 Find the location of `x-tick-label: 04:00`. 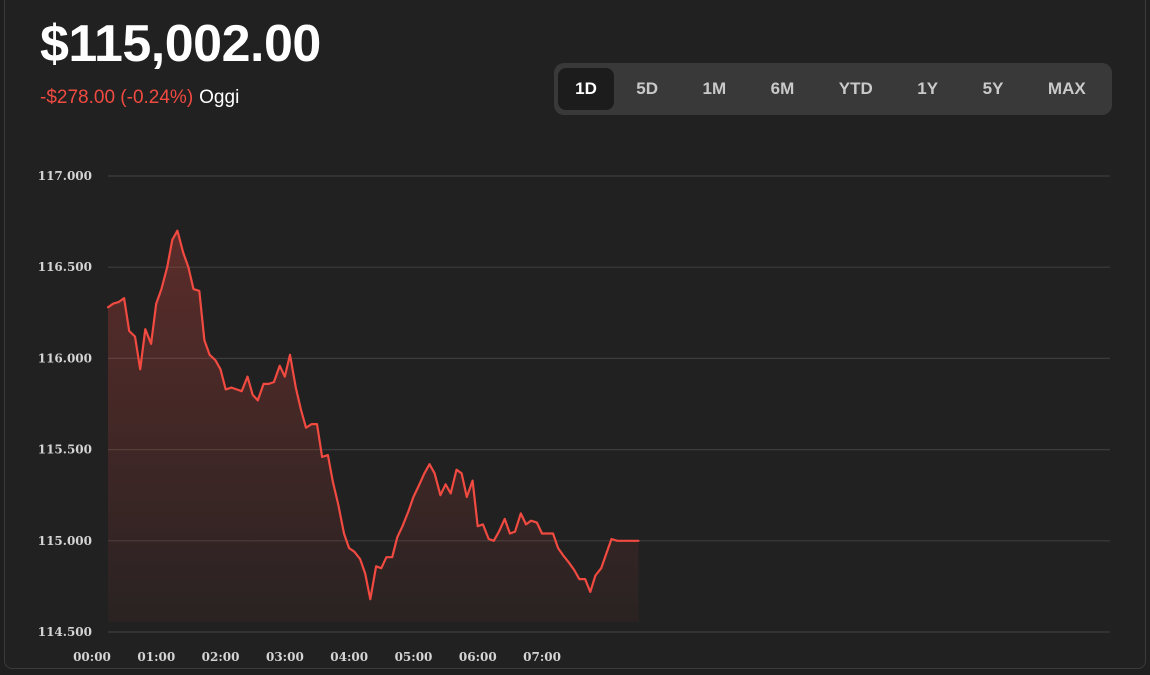

x-tick-label: 04:00 is located at coordinates (349, 657).